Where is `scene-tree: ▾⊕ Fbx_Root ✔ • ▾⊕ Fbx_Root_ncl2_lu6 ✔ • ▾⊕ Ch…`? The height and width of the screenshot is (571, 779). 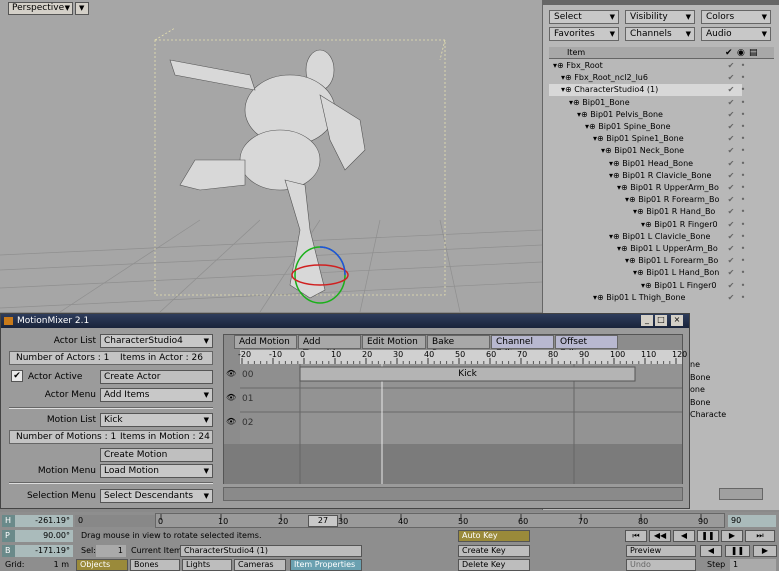 scene-tree: ▾⊕ Fbx_Root ✔ • ▾⊕ Fbx_Root_ncl2_lu6 ✔ • ▾⊕ Ch… is located at coordinates (661, 185).